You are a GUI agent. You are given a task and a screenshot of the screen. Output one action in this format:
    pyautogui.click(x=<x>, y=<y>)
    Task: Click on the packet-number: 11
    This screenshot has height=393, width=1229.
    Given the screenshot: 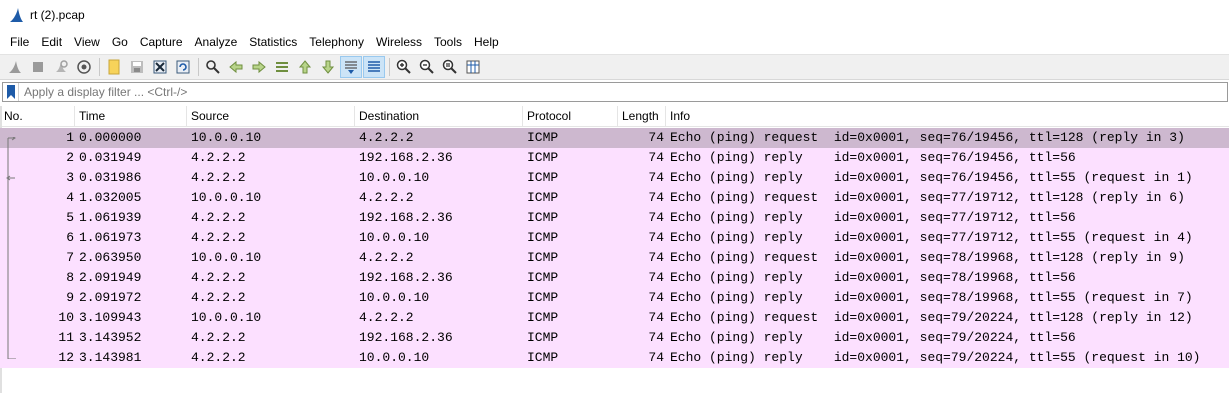 What is the action you would take?
    pyautogui.click(x=66, y=337)
    